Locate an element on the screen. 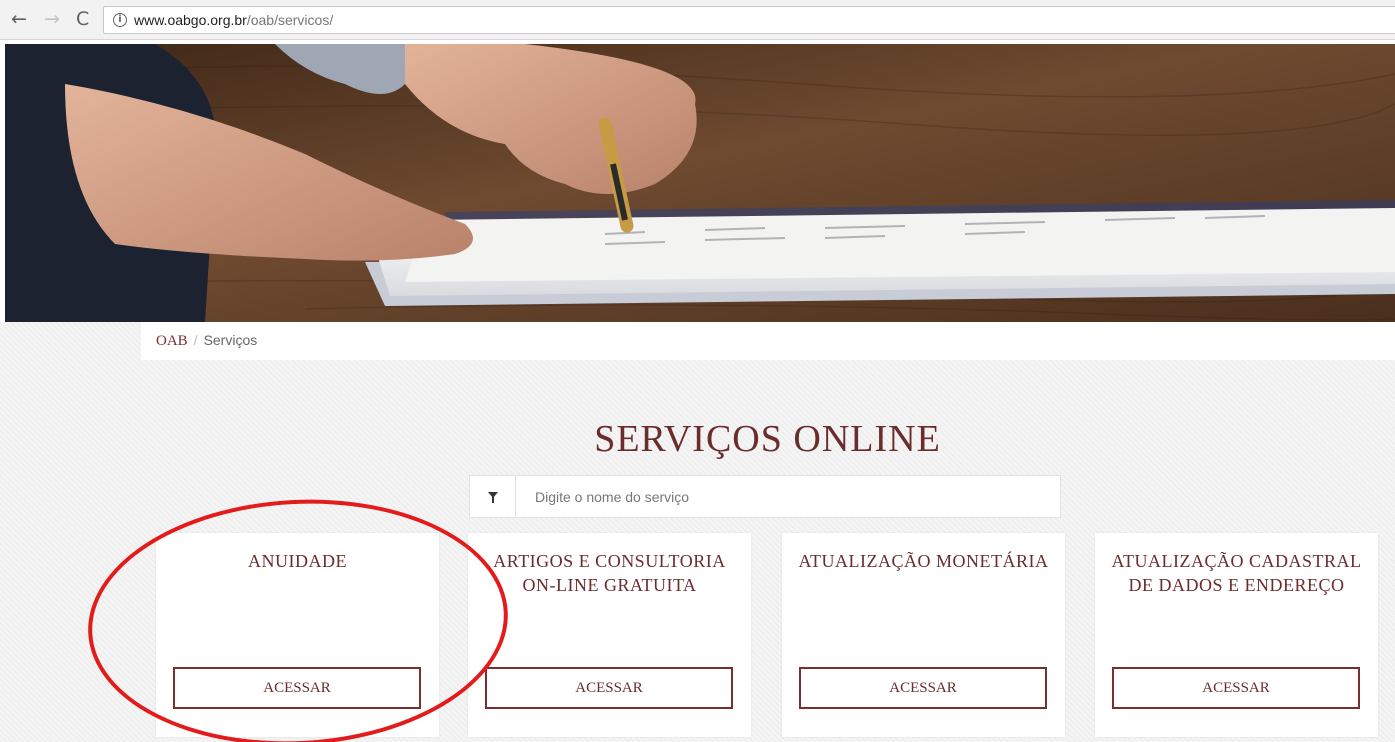 This screenshot has height=742, width=1395. breadcrumb: OAB / Serviços is located at coordinates (768, 341).